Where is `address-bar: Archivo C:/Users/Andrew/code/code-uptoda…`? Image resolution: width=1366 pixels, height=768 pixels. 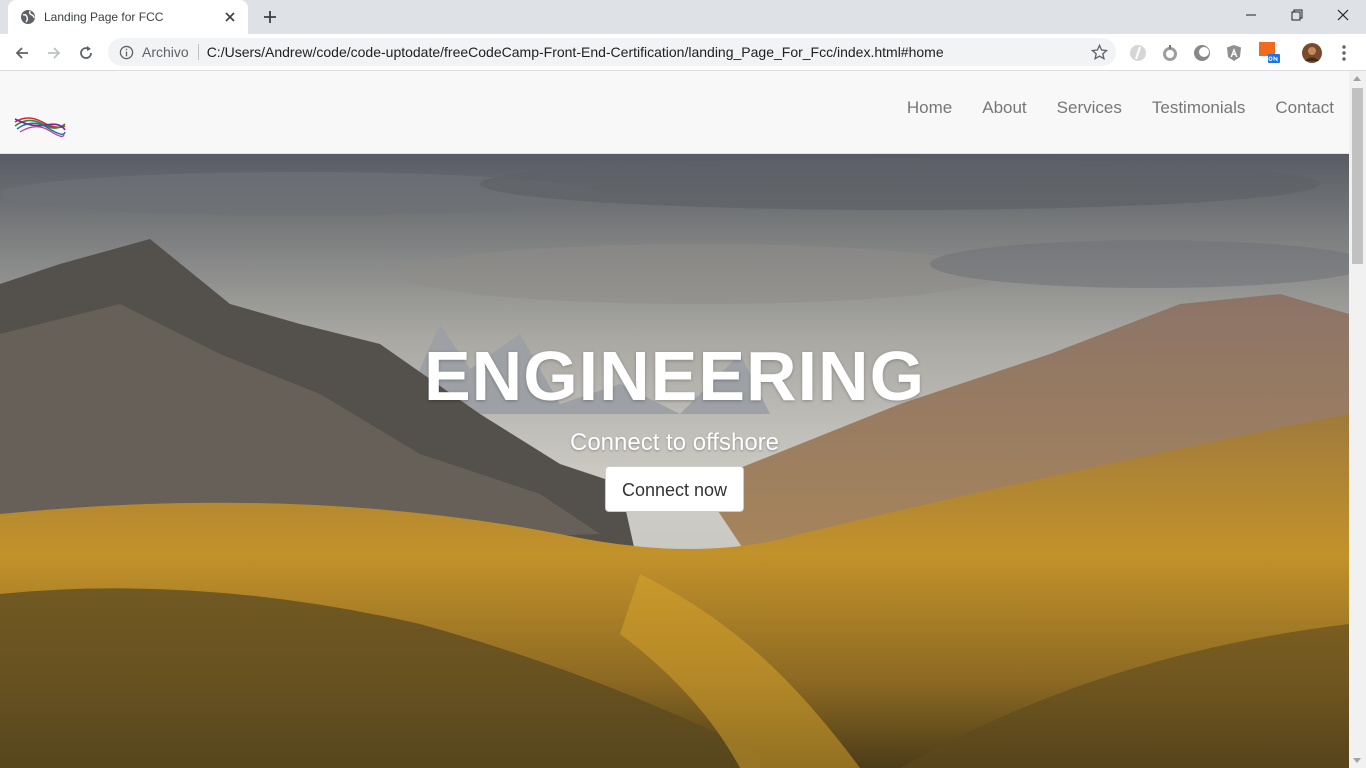 address-bar: Archivo C:/Users/Andrew/code/code-uptoda… is located at coordinates (612, 52).